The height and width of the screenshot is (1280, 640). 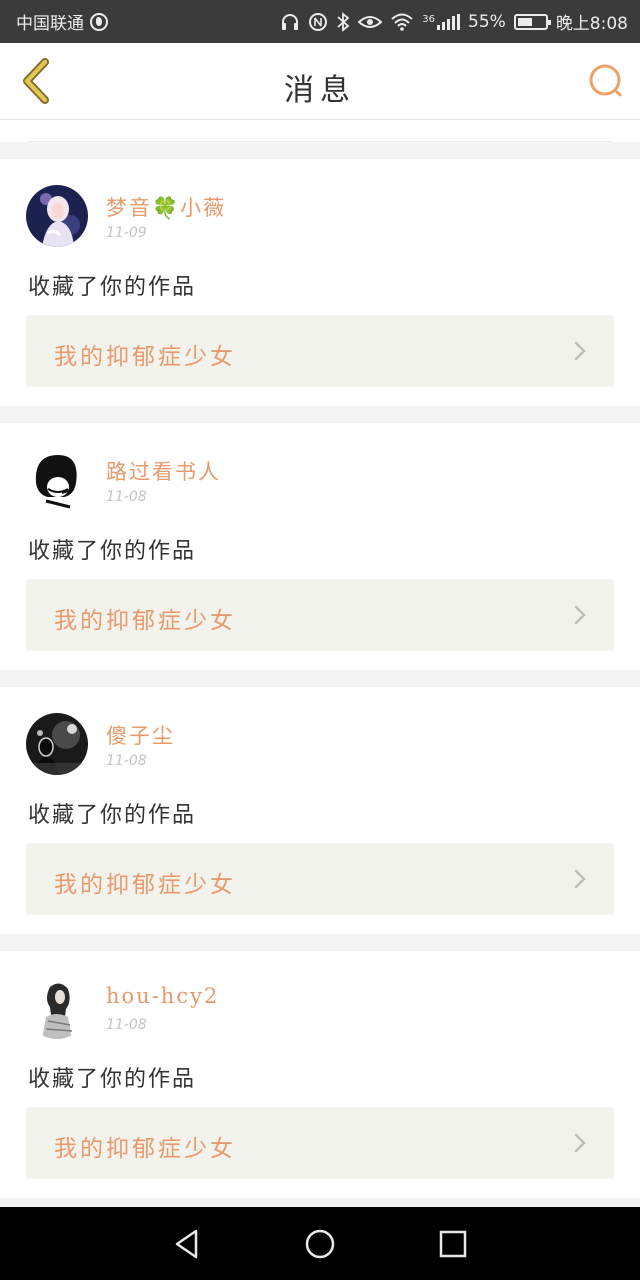 What do you see at coordinates (57, 1008) in the screenshot?
I see `avatar-sketch-icon` at bounding box center [57, 1008].